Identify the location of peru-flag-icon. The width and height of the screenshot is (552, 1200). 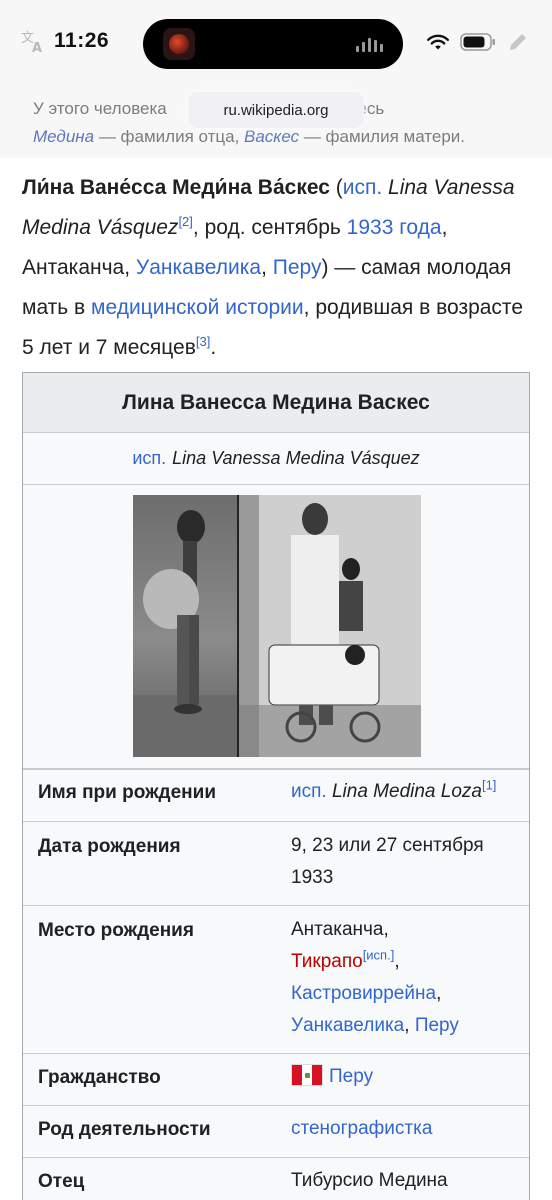
(307, 1075).